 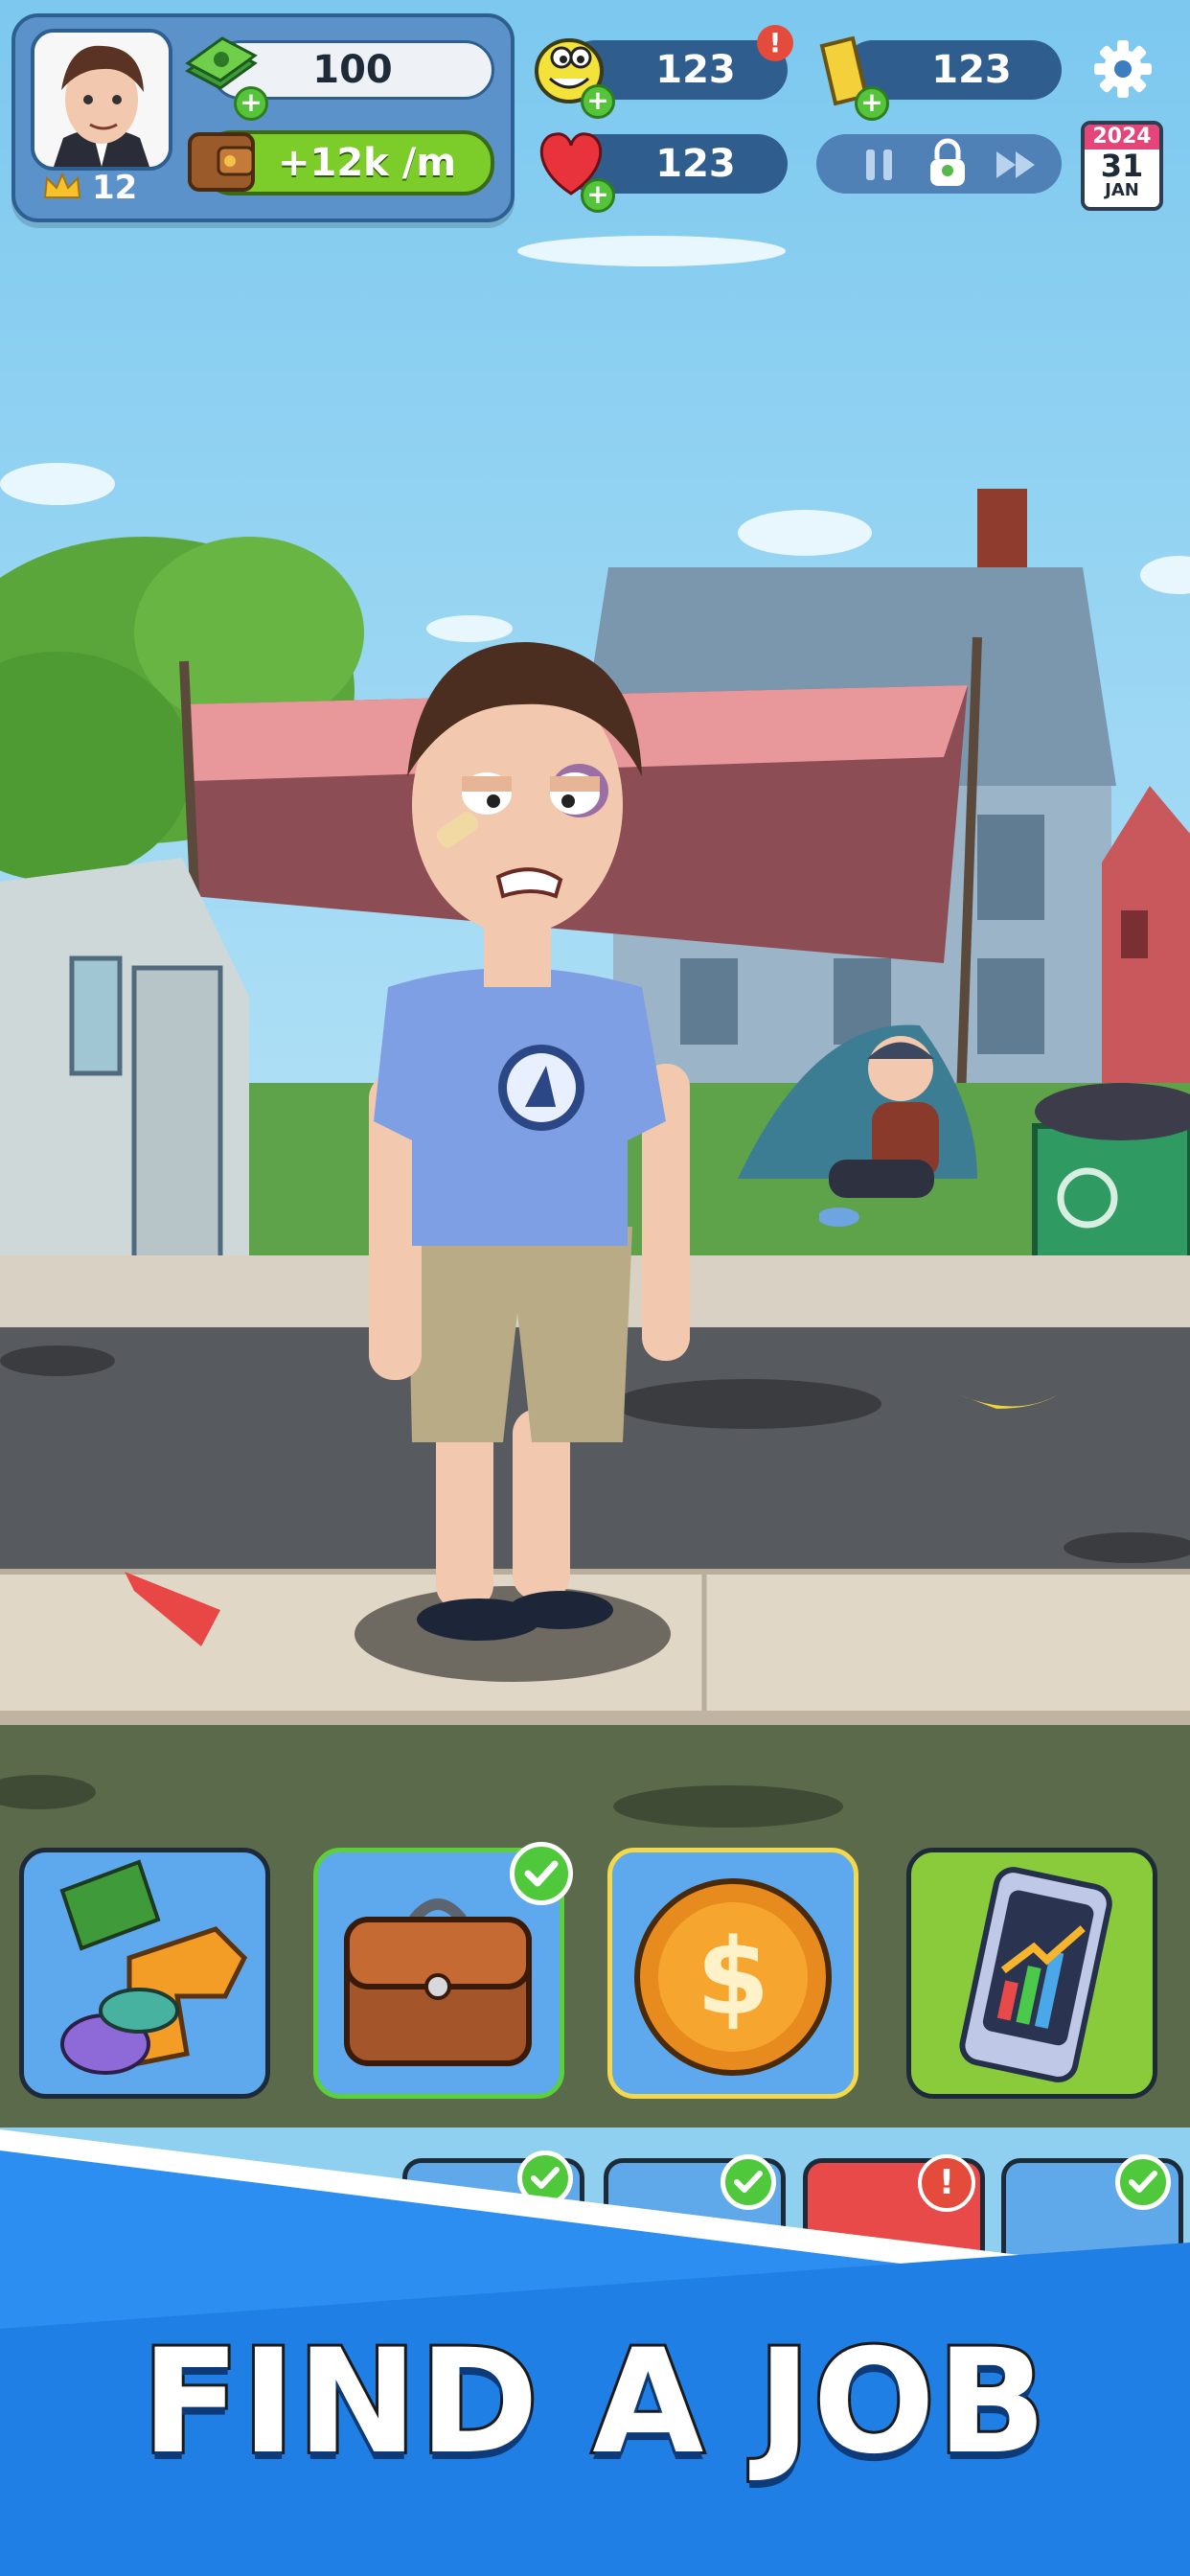 What do you see at coordinates (1036, 1974) in the screenshot?
I see `phone-chart-icon` at bounding box center [1036, 1974].